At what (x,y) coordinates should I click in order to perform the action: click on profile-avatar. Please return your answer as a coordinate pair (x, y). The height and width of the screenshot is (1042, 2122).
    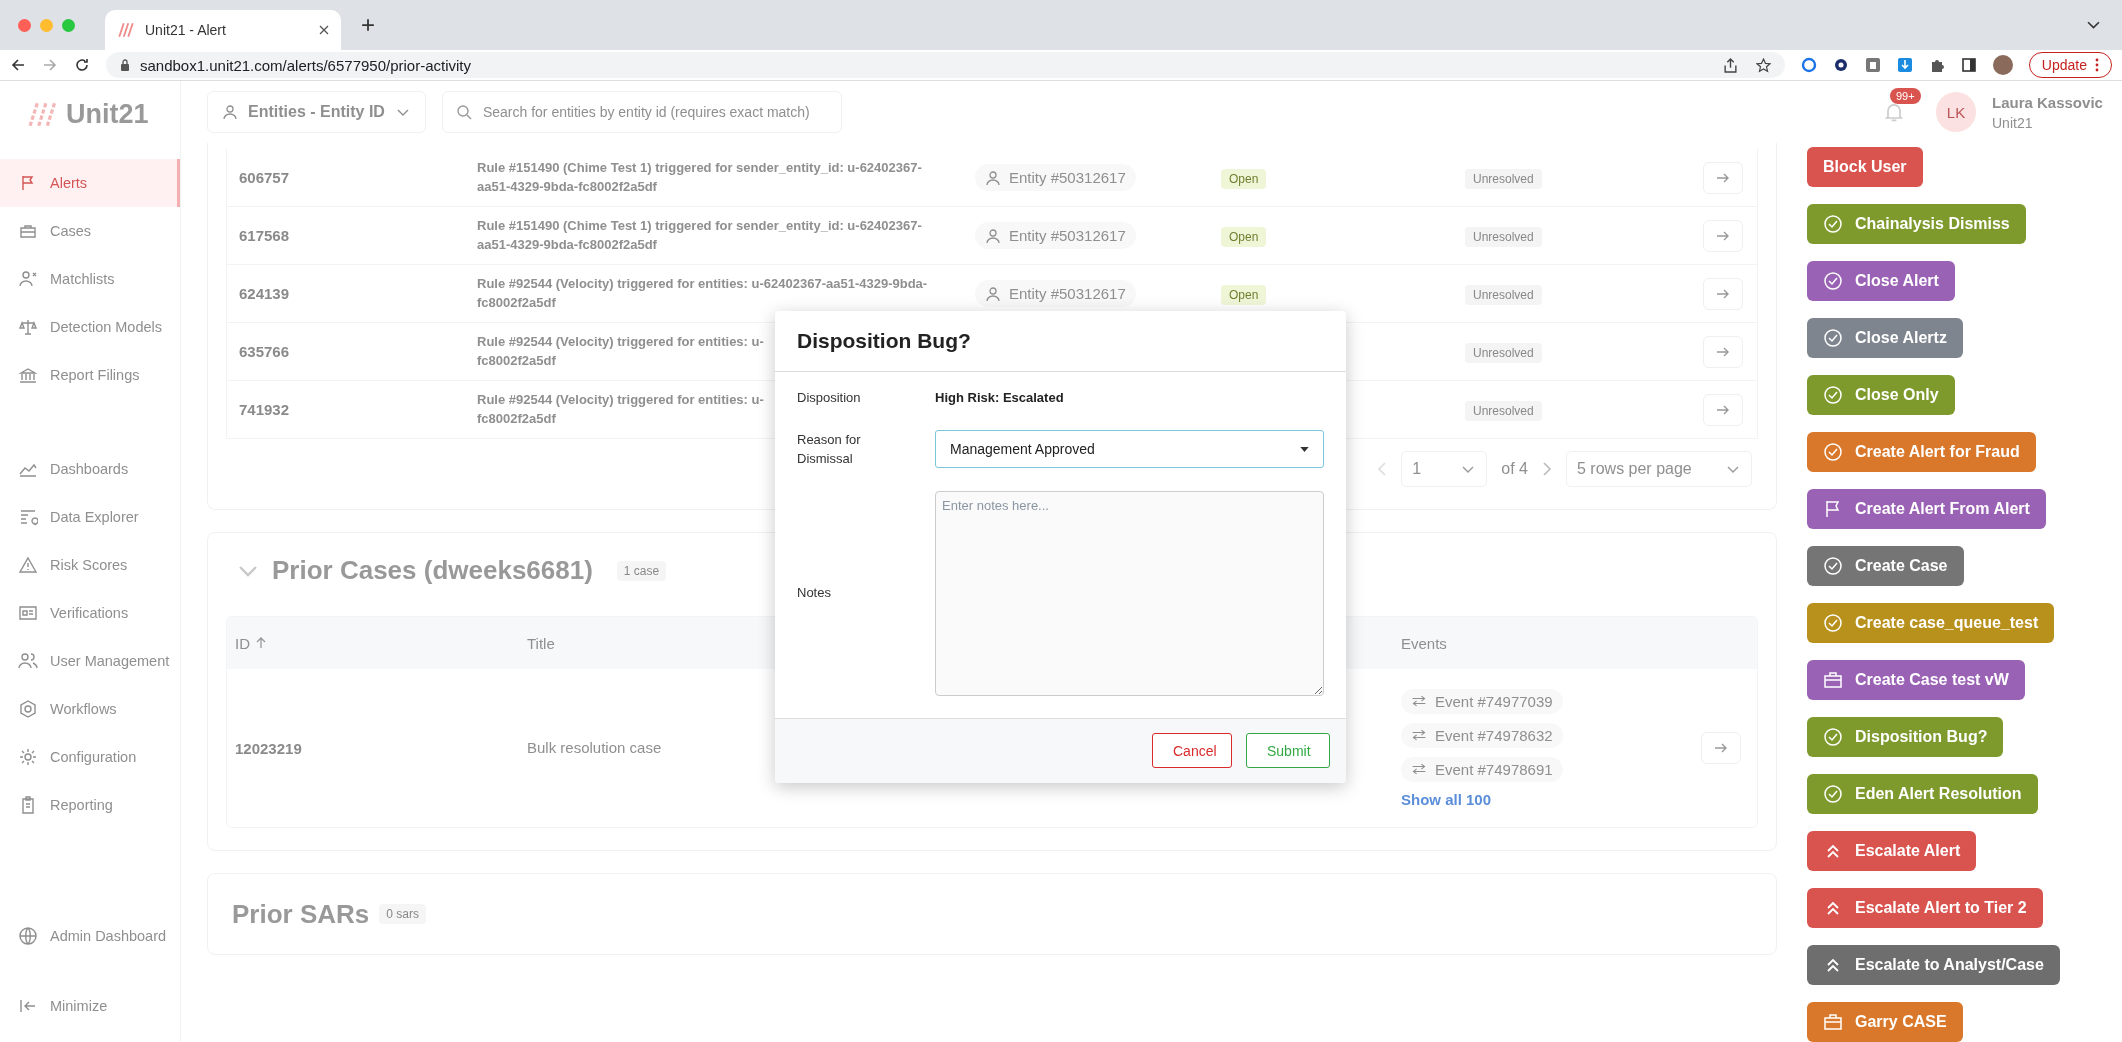
    Looking at the image, I should click on (2002, 65).